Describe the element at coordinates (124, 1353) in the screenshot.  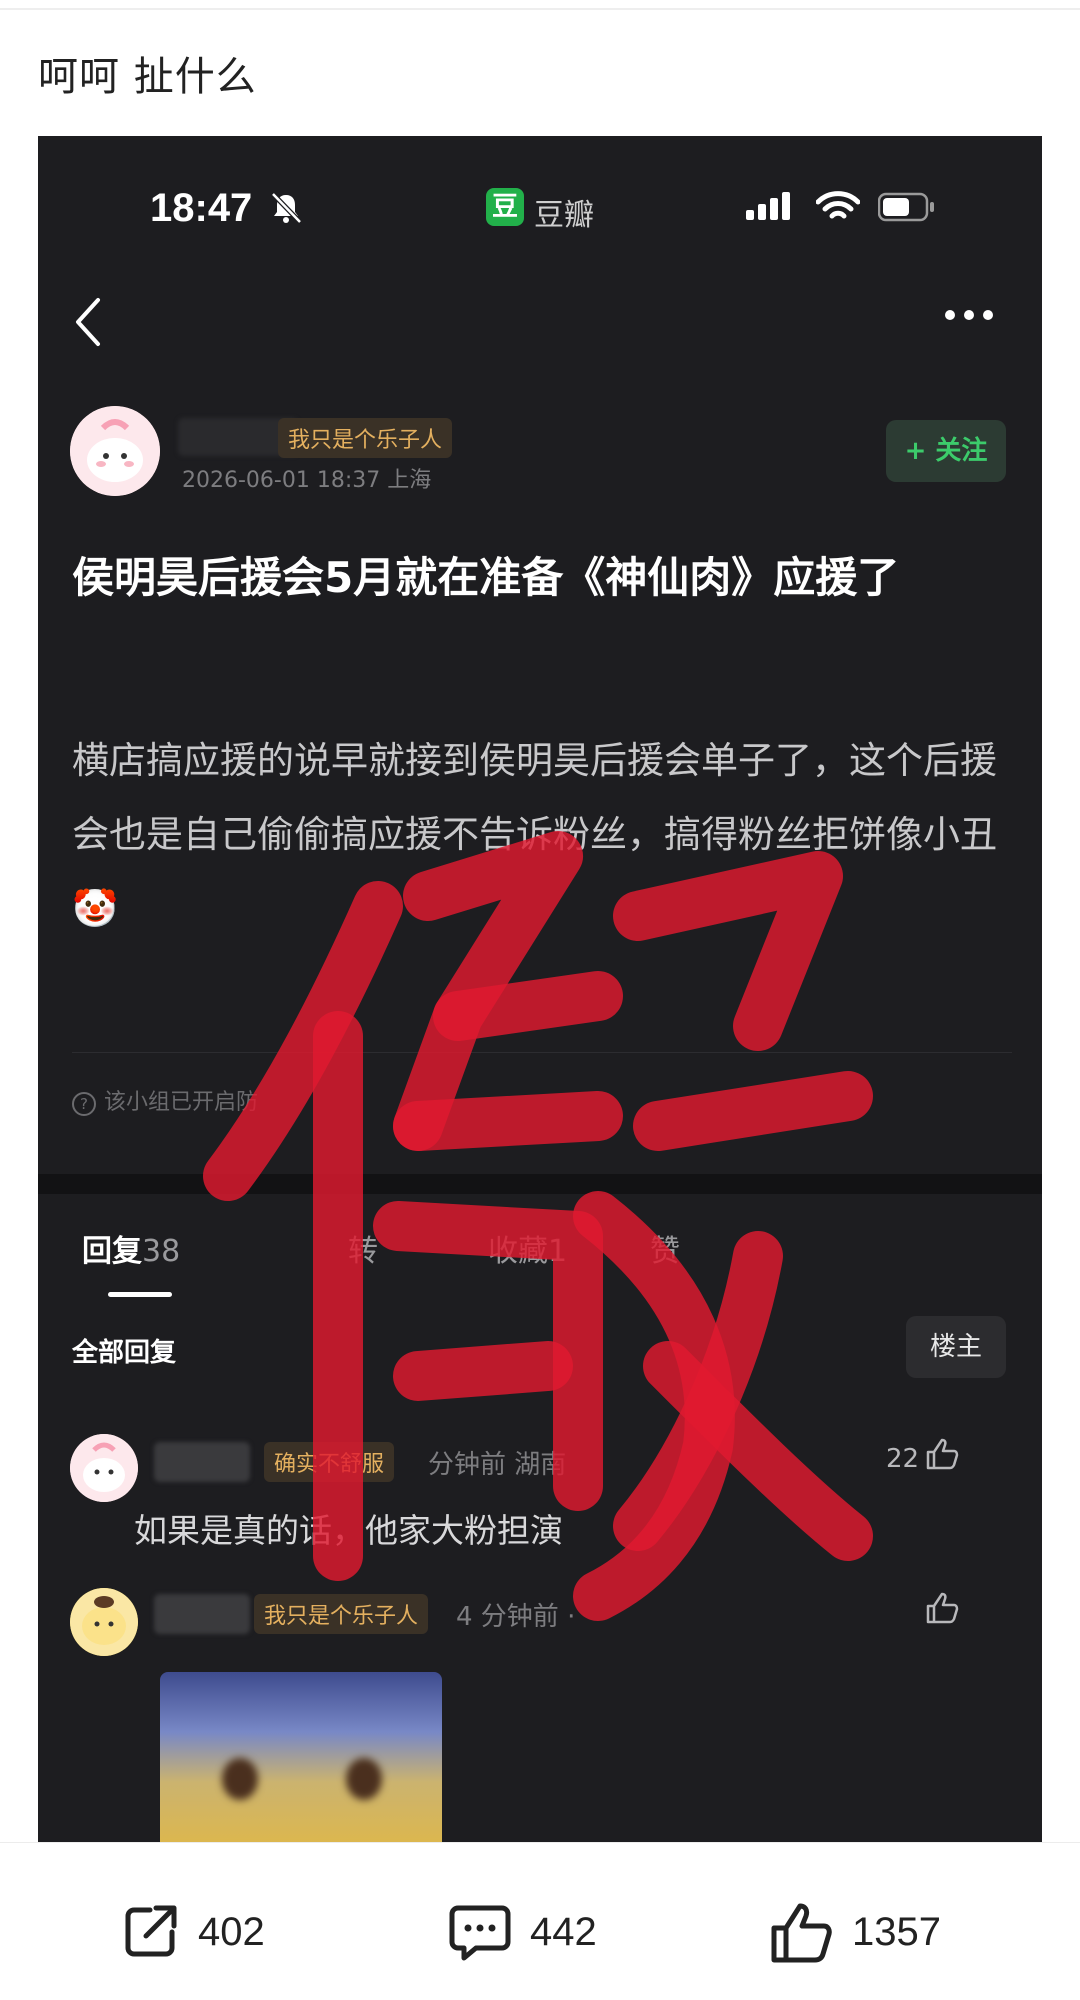
I see `all-replies-label: 全部回复` at that location.